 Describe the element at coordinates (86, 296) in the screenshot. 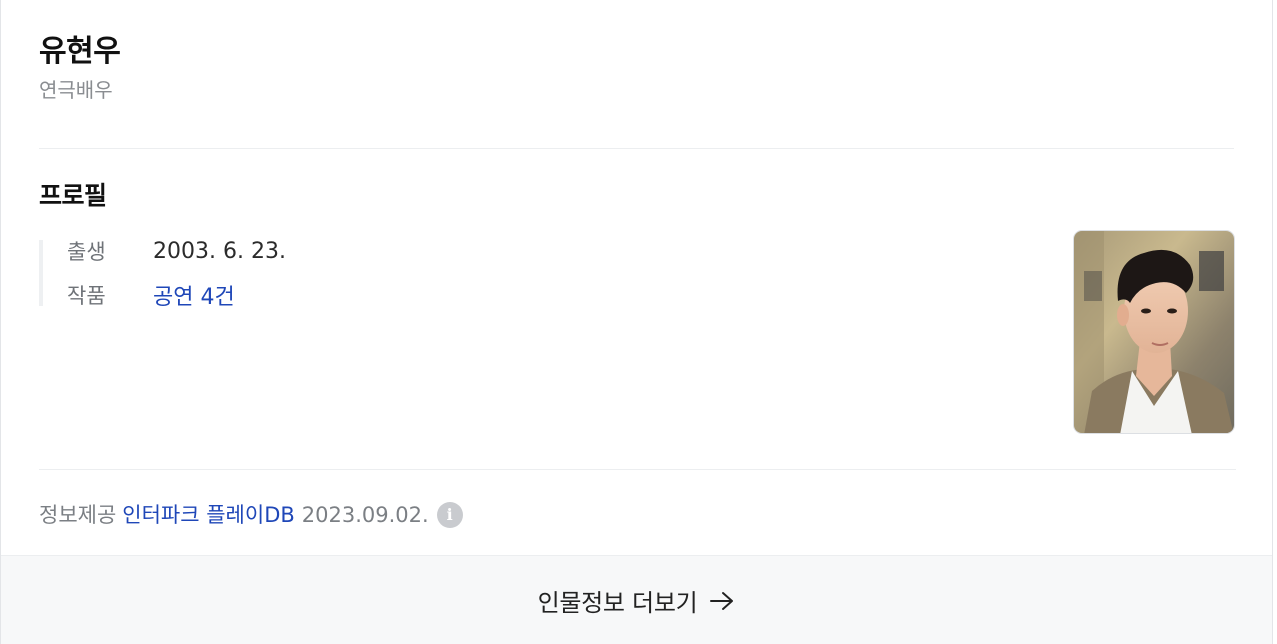

I see `works-label: 작품` at that location.